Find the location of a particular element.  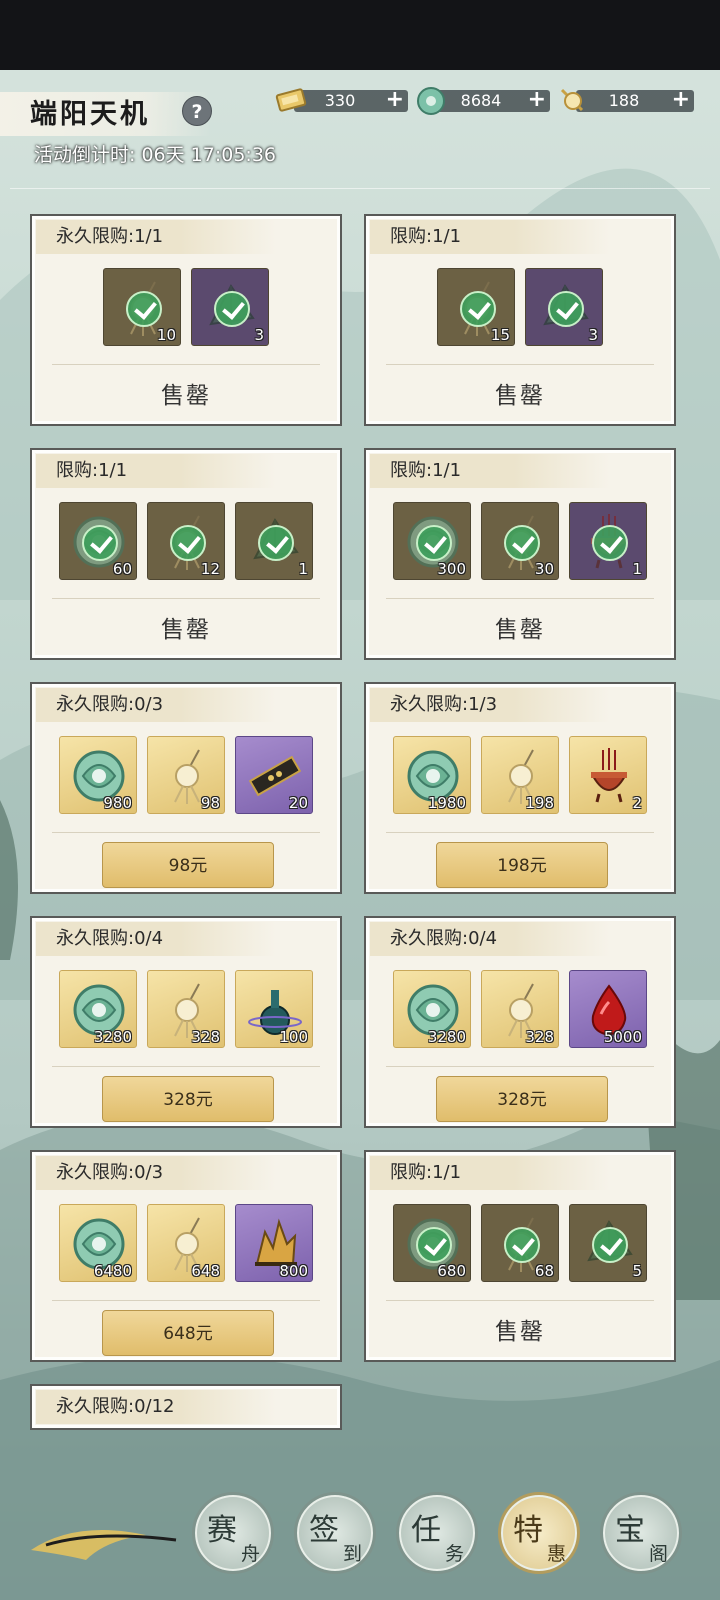

nav-tab: 宝阁 is located at coordinates (641, 1533).